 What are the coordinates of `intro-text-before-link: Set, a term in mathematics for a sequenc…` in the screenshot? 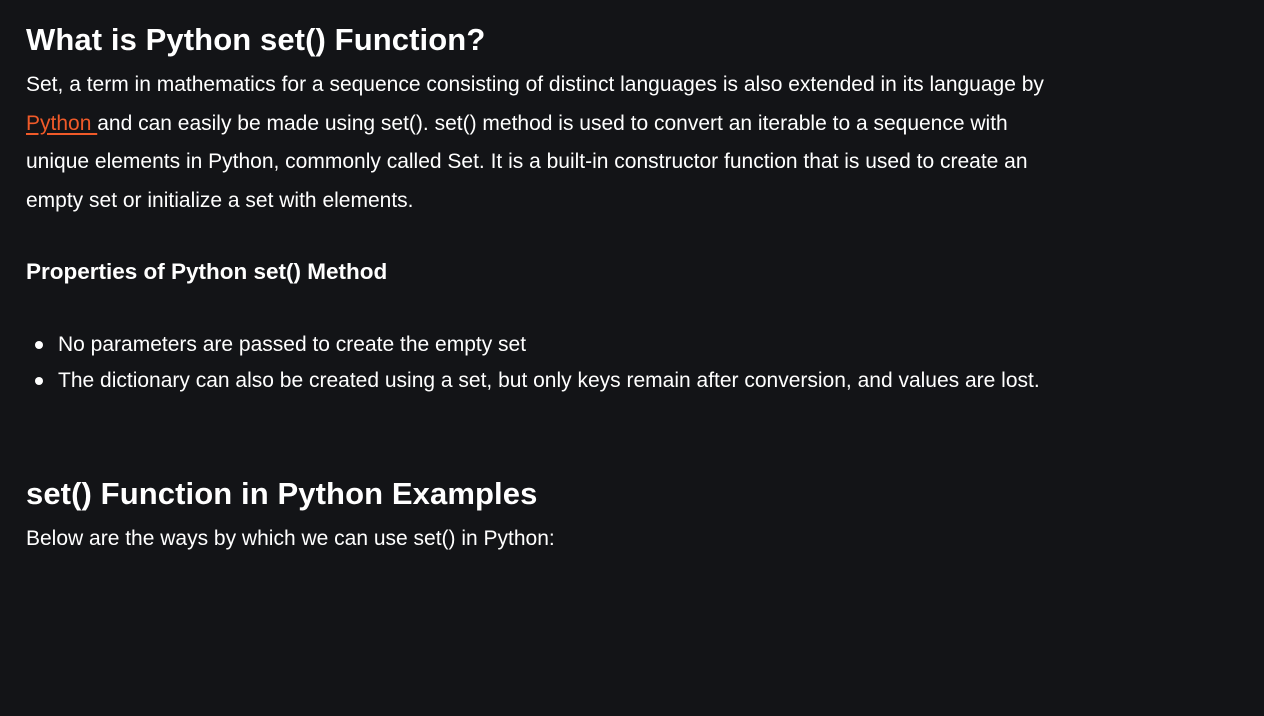 It's located at (535, 84).